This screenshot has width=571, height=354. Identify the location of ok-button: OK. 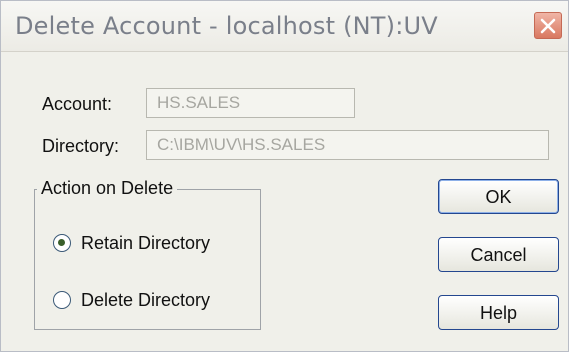
(498, 196).